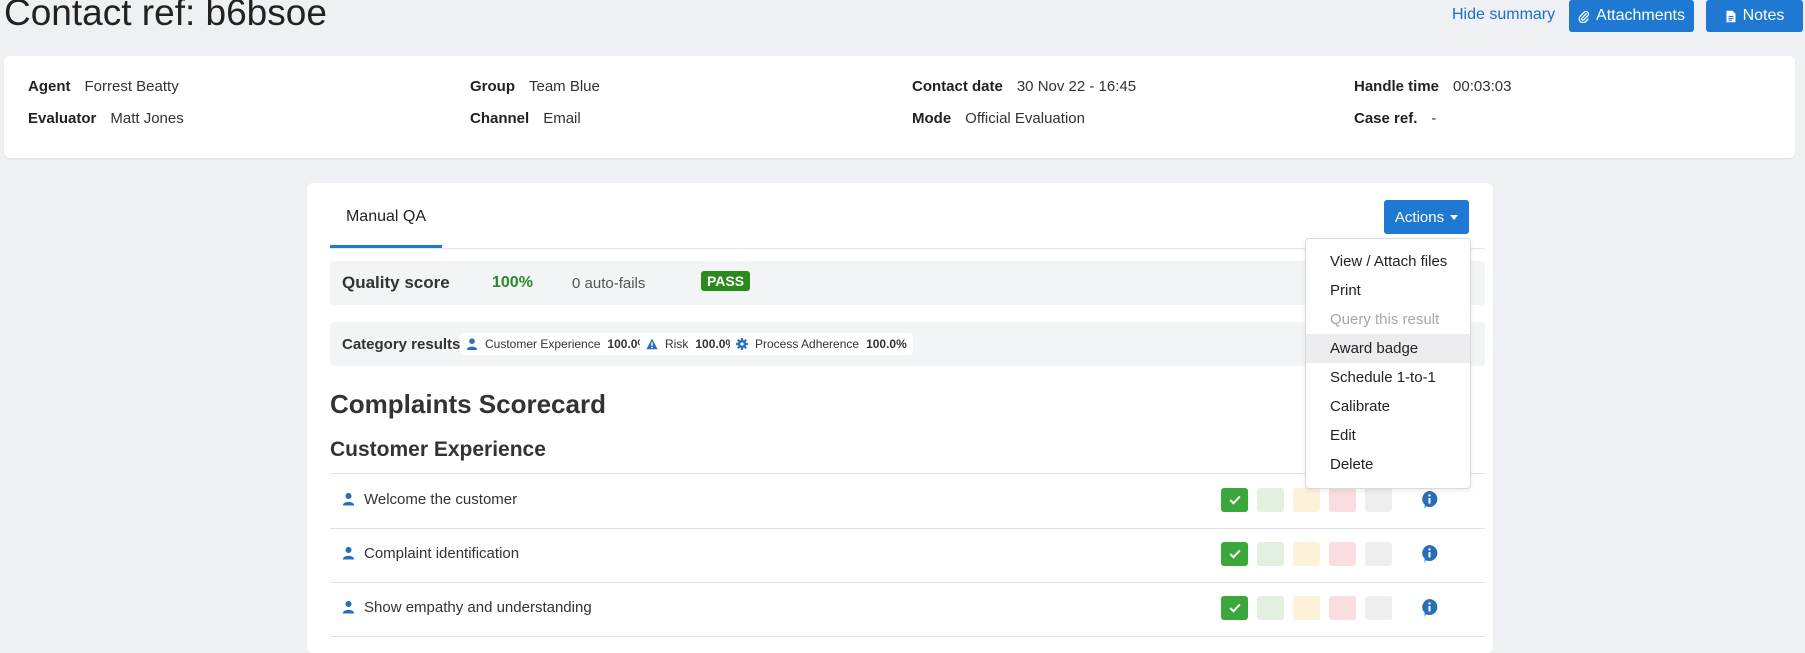 This screenshot has height=653, width=1805. Describe the element at coordinates (1388, 261) in the screenshot. I see `menu-item-view-attach-files: View / Attach files` at that location.